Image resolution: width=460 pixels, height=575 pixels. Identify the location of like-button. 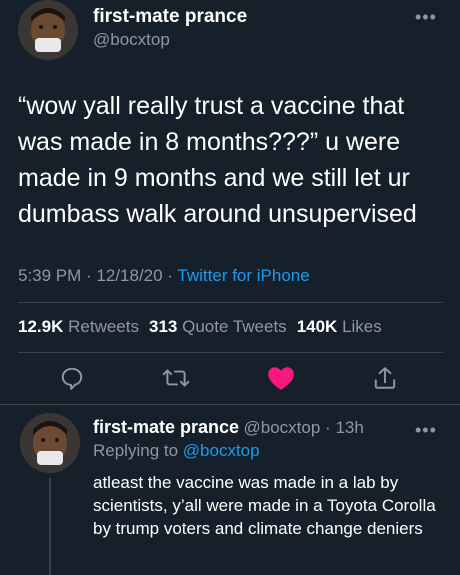
(281, 378).